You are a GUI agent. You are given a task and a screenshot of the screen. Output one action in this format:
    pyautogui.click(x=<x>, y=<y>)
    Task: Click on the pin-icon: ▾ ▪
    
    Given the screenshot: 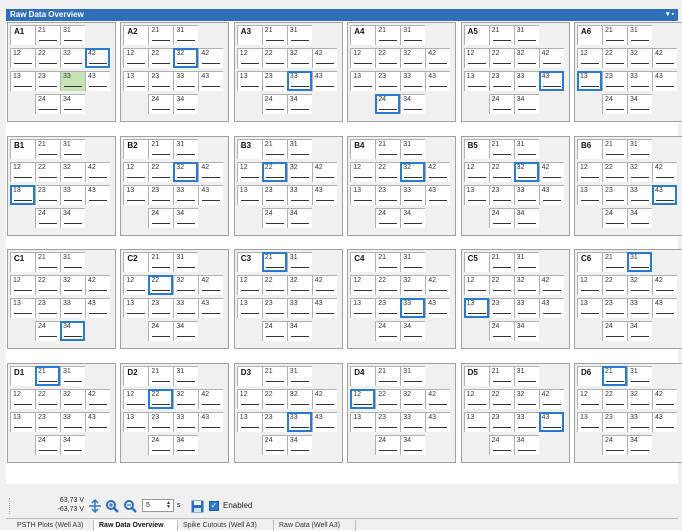 What is the action you would take?
    pyautogui.click(x=670, y=15)
    